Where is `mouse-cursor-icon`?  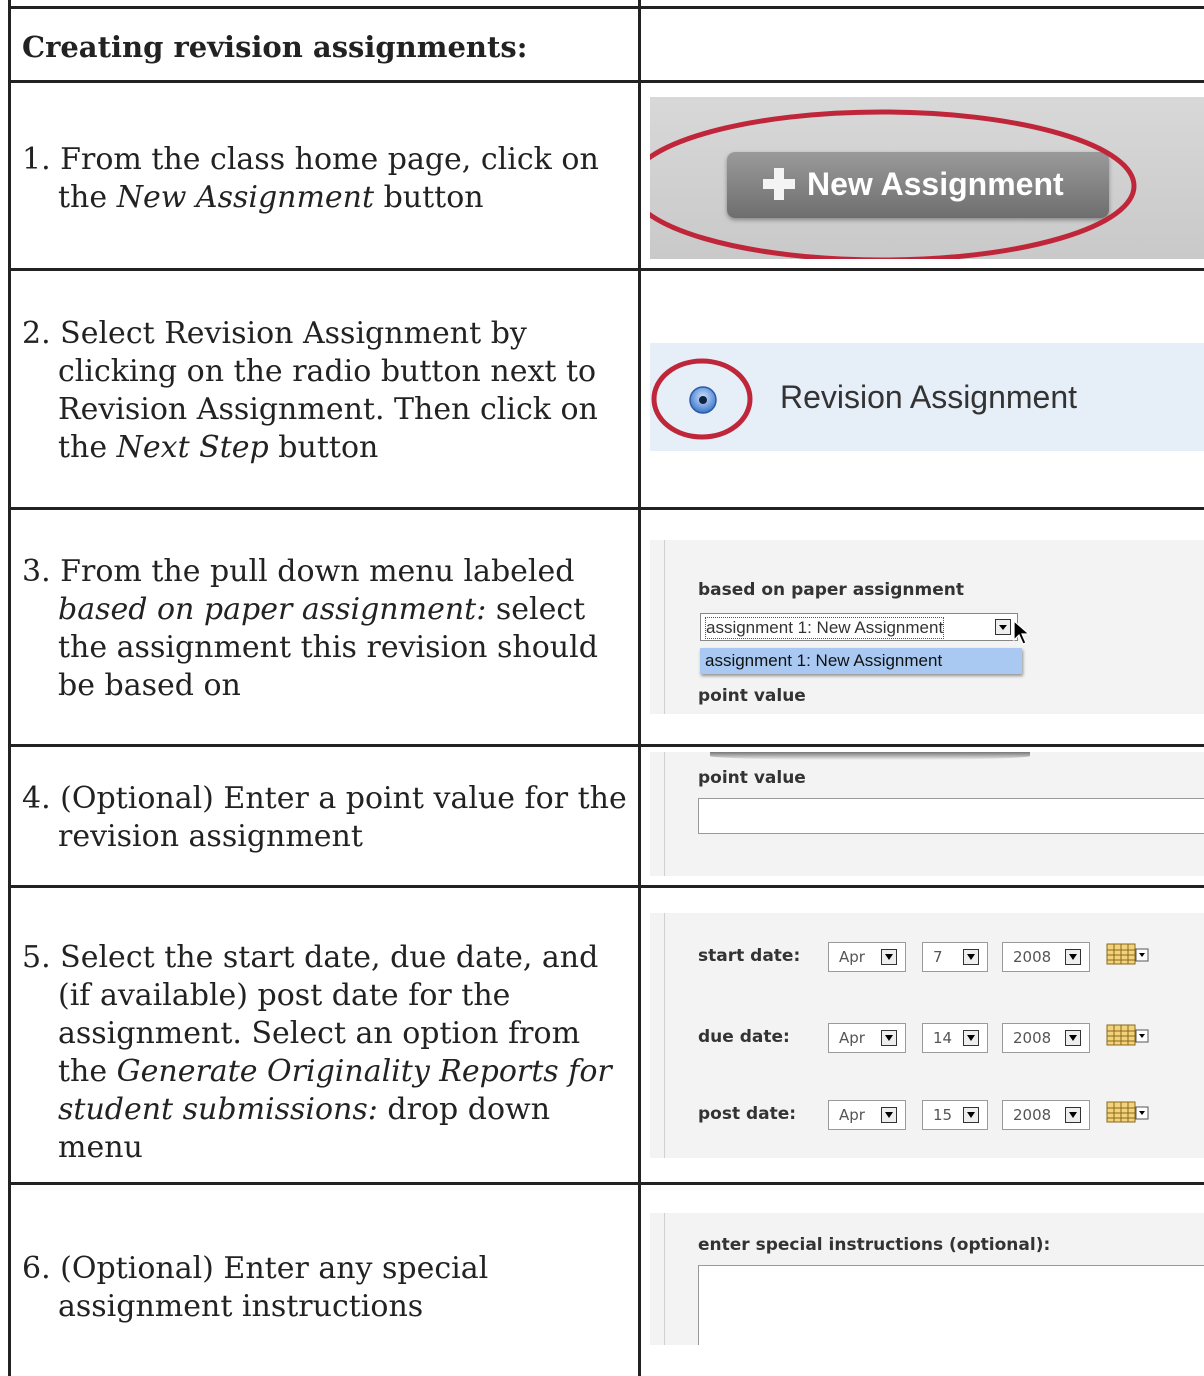
mouse-cursor-icon is located at coordinates (1022, 635).